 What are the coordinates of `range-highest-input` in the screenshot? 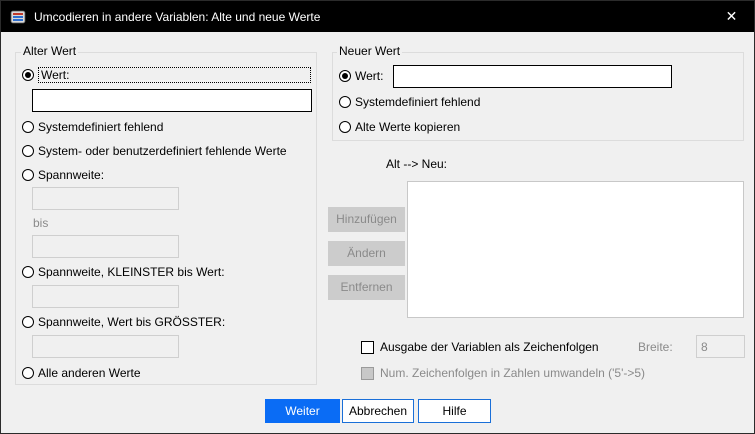 It's located at (105, 346).